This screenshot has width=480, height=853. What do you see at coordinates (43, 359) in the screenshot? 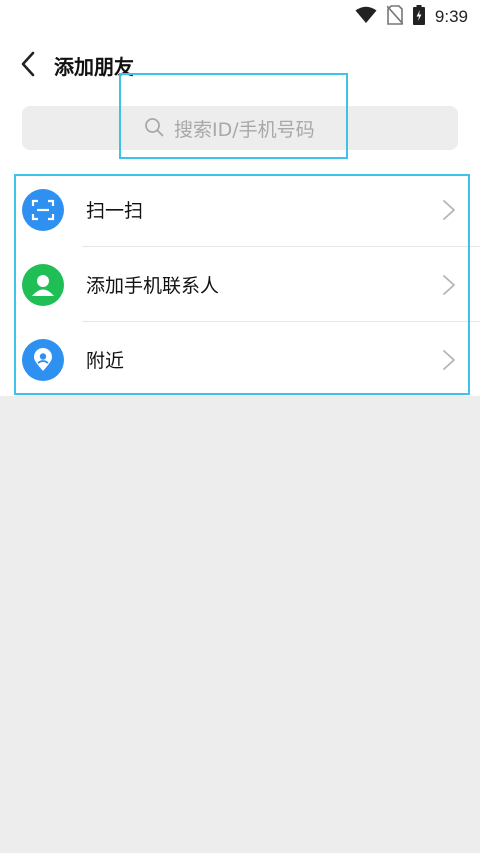
I see `location-icon` at bounding box center [43, 359].